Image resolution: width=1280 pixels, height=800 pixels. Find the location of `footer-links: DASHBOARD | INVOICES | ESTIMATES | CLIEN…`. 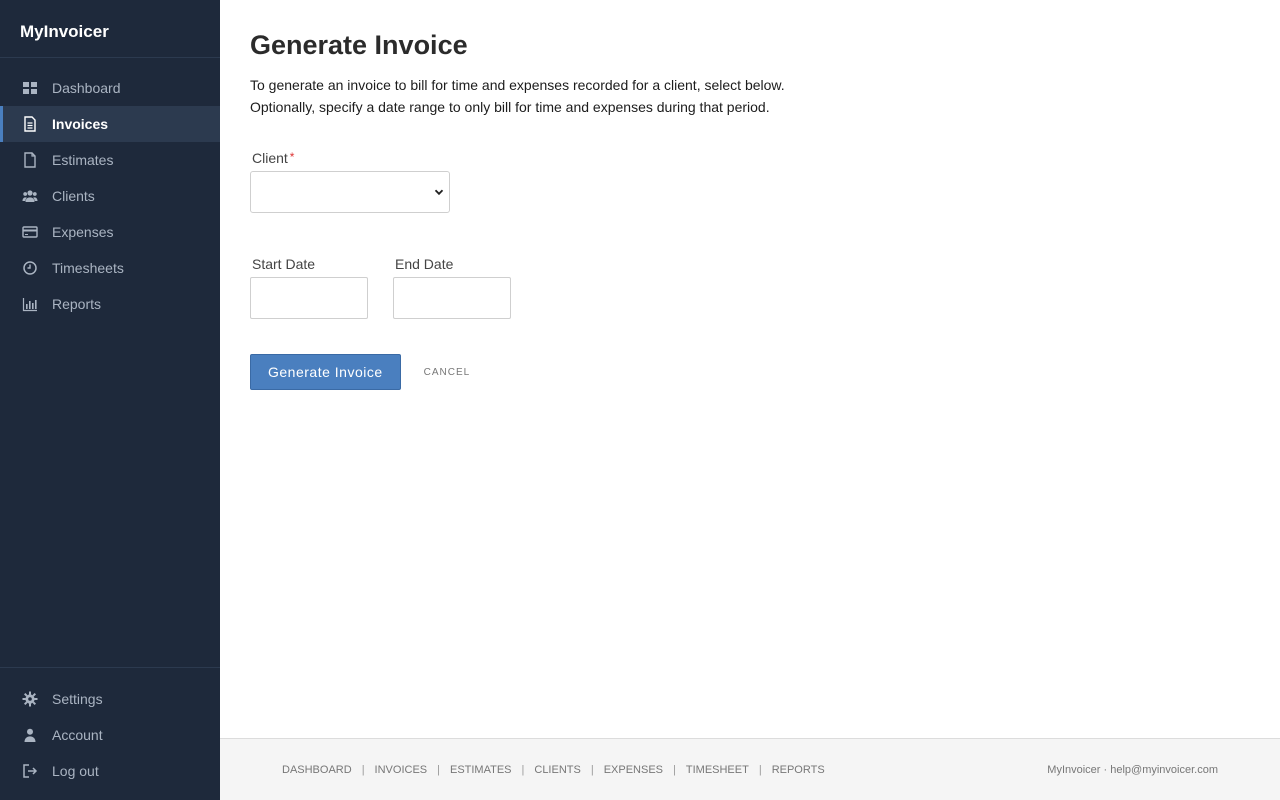

footer-links: DASHBOARD | INVOICES | ESTIMATES | CLIEN… is located at coordinates (553, 770).